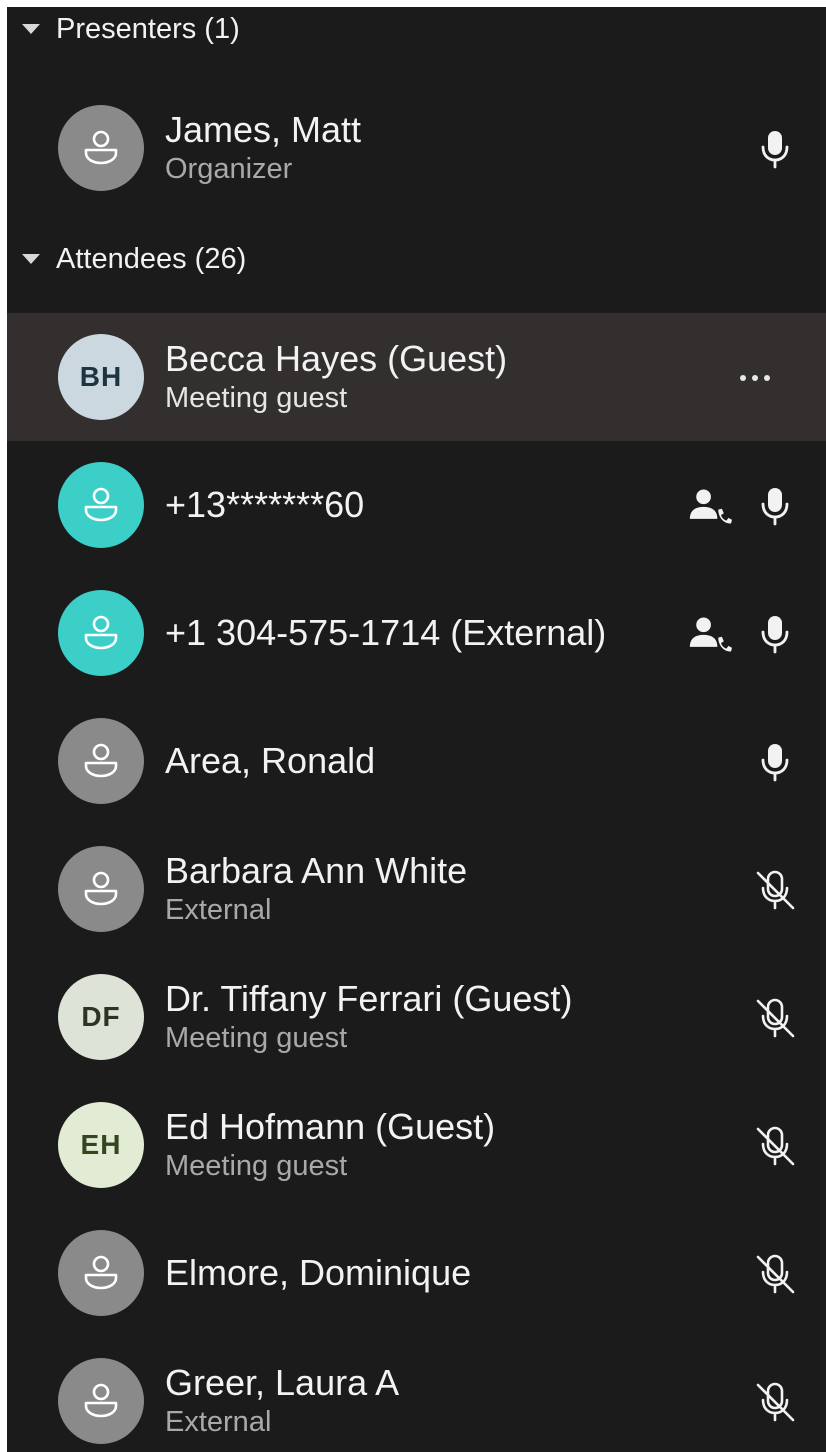  I want to click on participant-row: Greer, Laura A External, so click(416, 1394).